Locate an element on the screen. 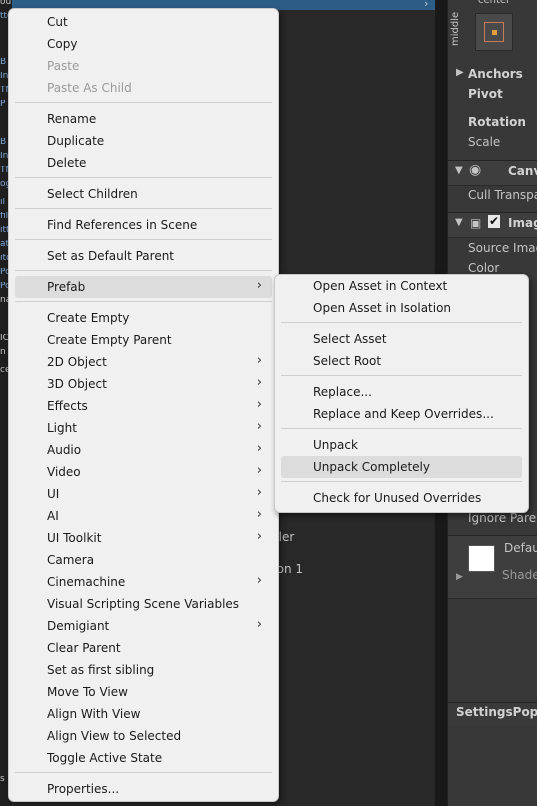 This screenshot has width=537, height=806. menu-item-label: Create Empty Parent is located at coordinates (109, 340).